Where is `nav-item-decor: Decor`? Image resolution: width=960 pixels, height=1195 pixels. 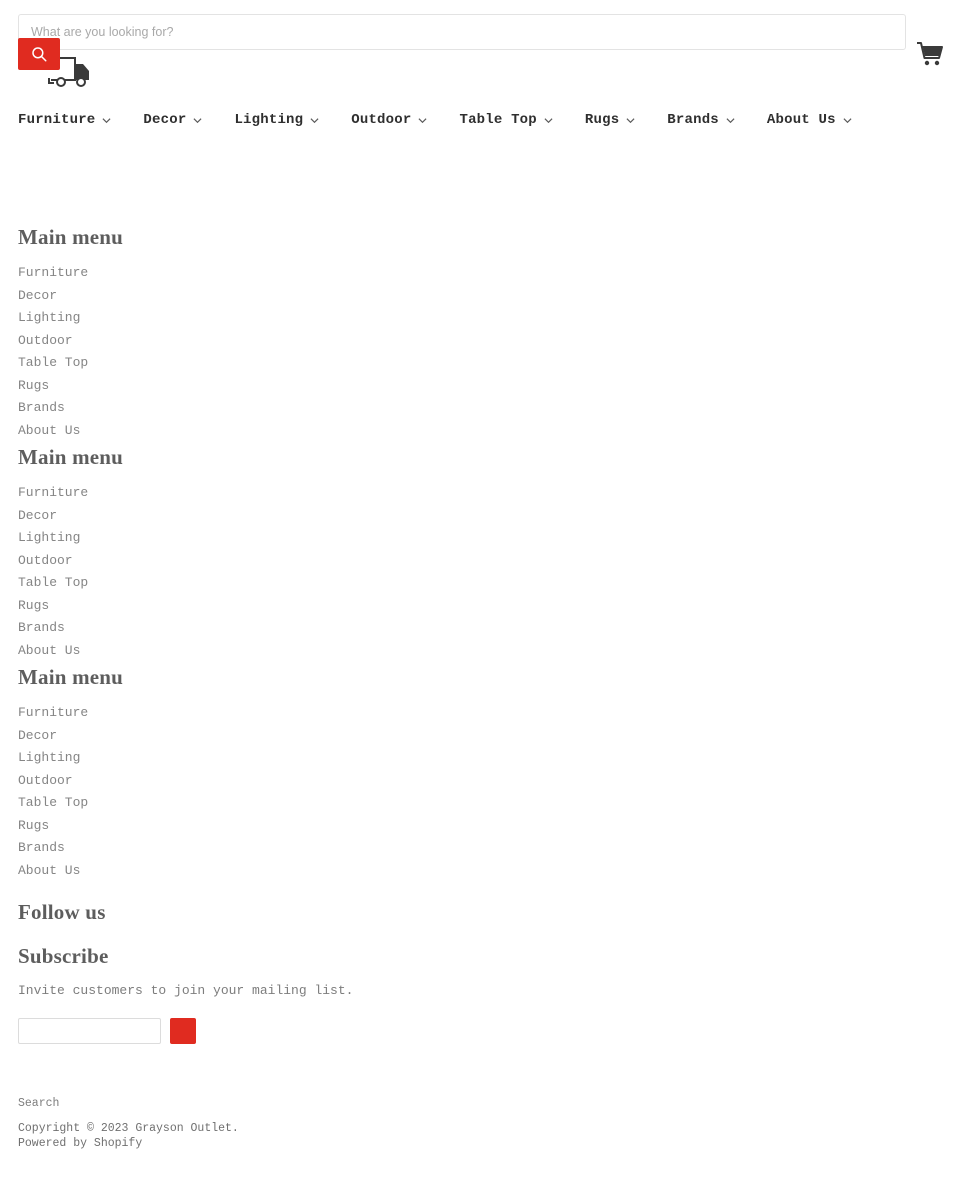
nav-item-decor: Decor is located at coordinates (172, 120).